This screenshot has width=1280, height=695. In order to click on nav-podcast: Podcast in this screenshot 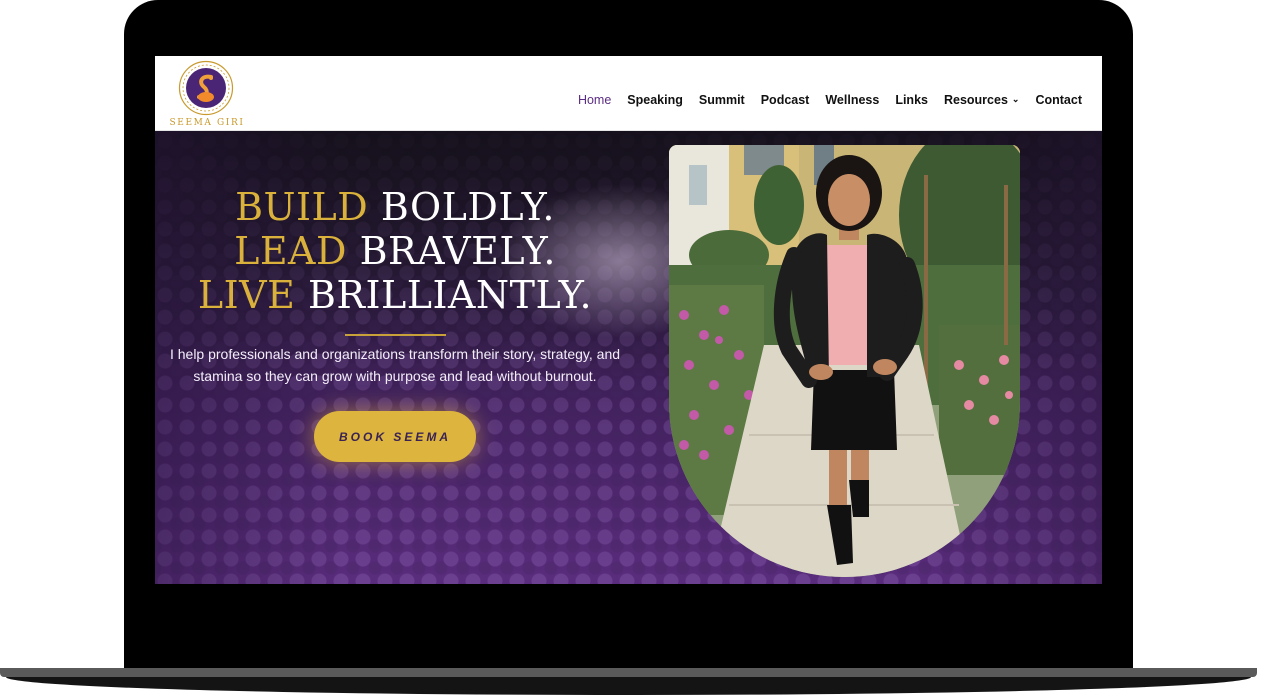, I will do `click(785, 100)`.